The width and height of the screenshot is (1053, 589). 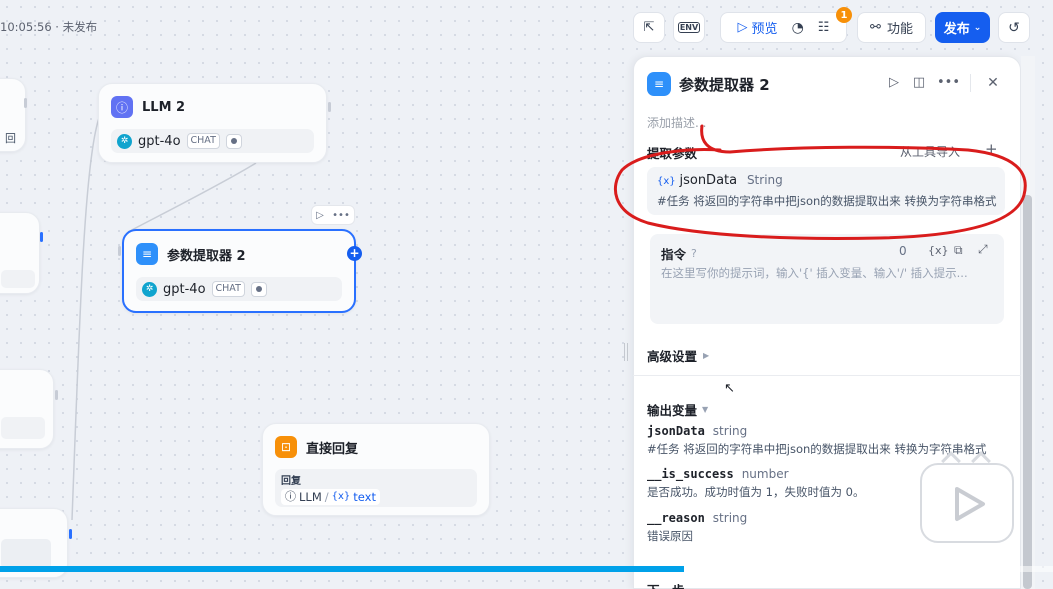 I want to click on play-icon: ▷, so click(x=742, y=27).